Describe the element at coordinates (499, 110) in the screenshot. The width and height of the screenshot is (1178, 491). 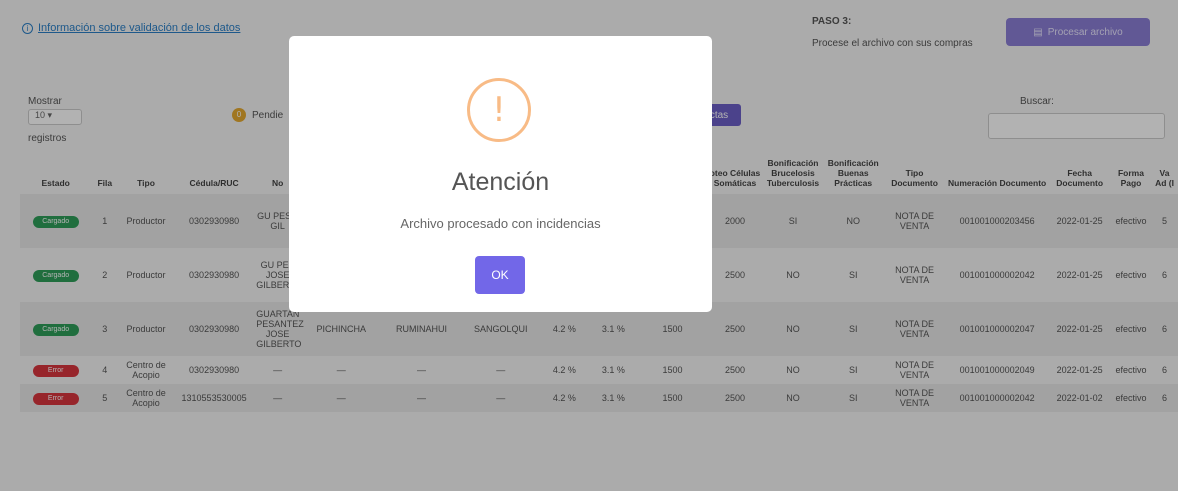
I see `exclamation-icon: !` at that location.